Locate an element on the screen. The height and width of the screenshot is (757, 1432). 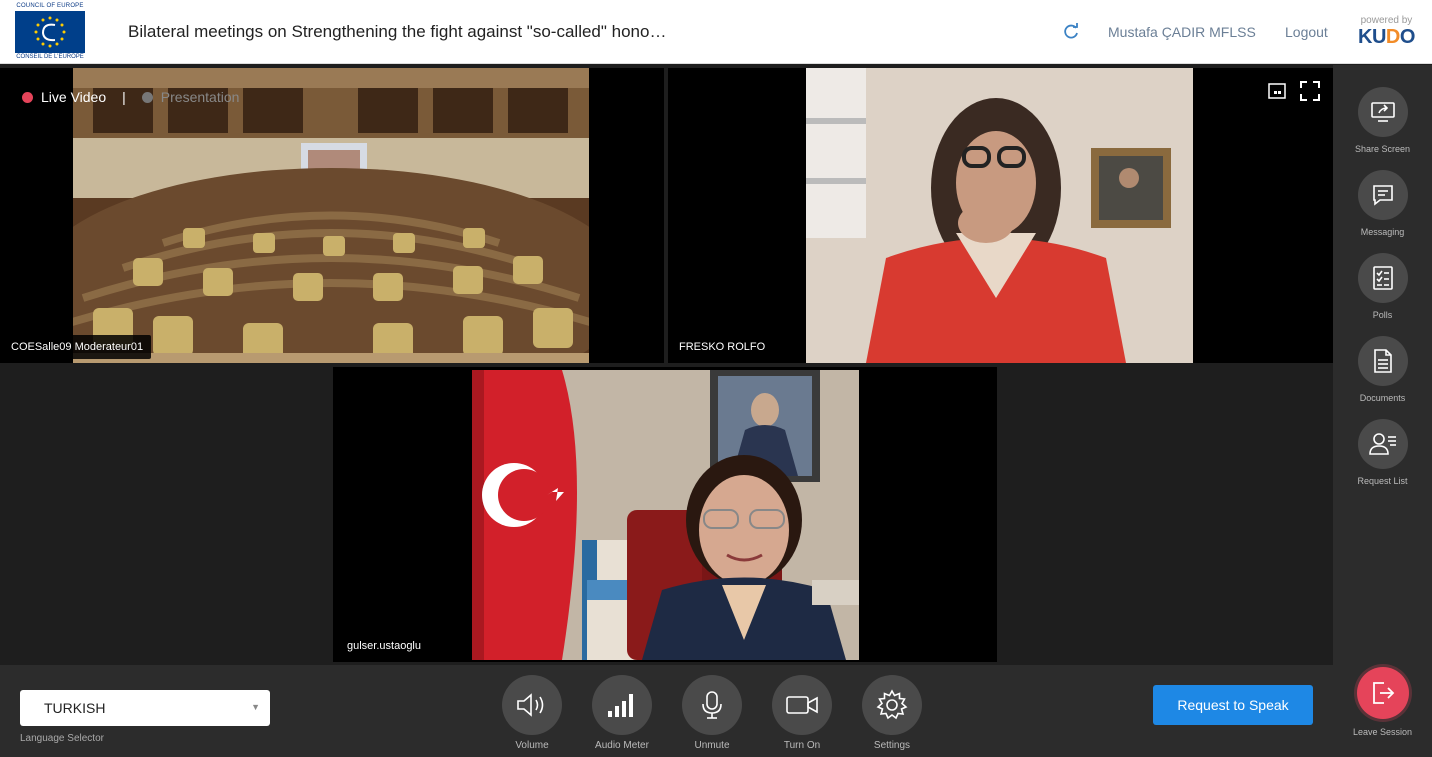
settings-button: Settings is located at coordinates (892, 713).